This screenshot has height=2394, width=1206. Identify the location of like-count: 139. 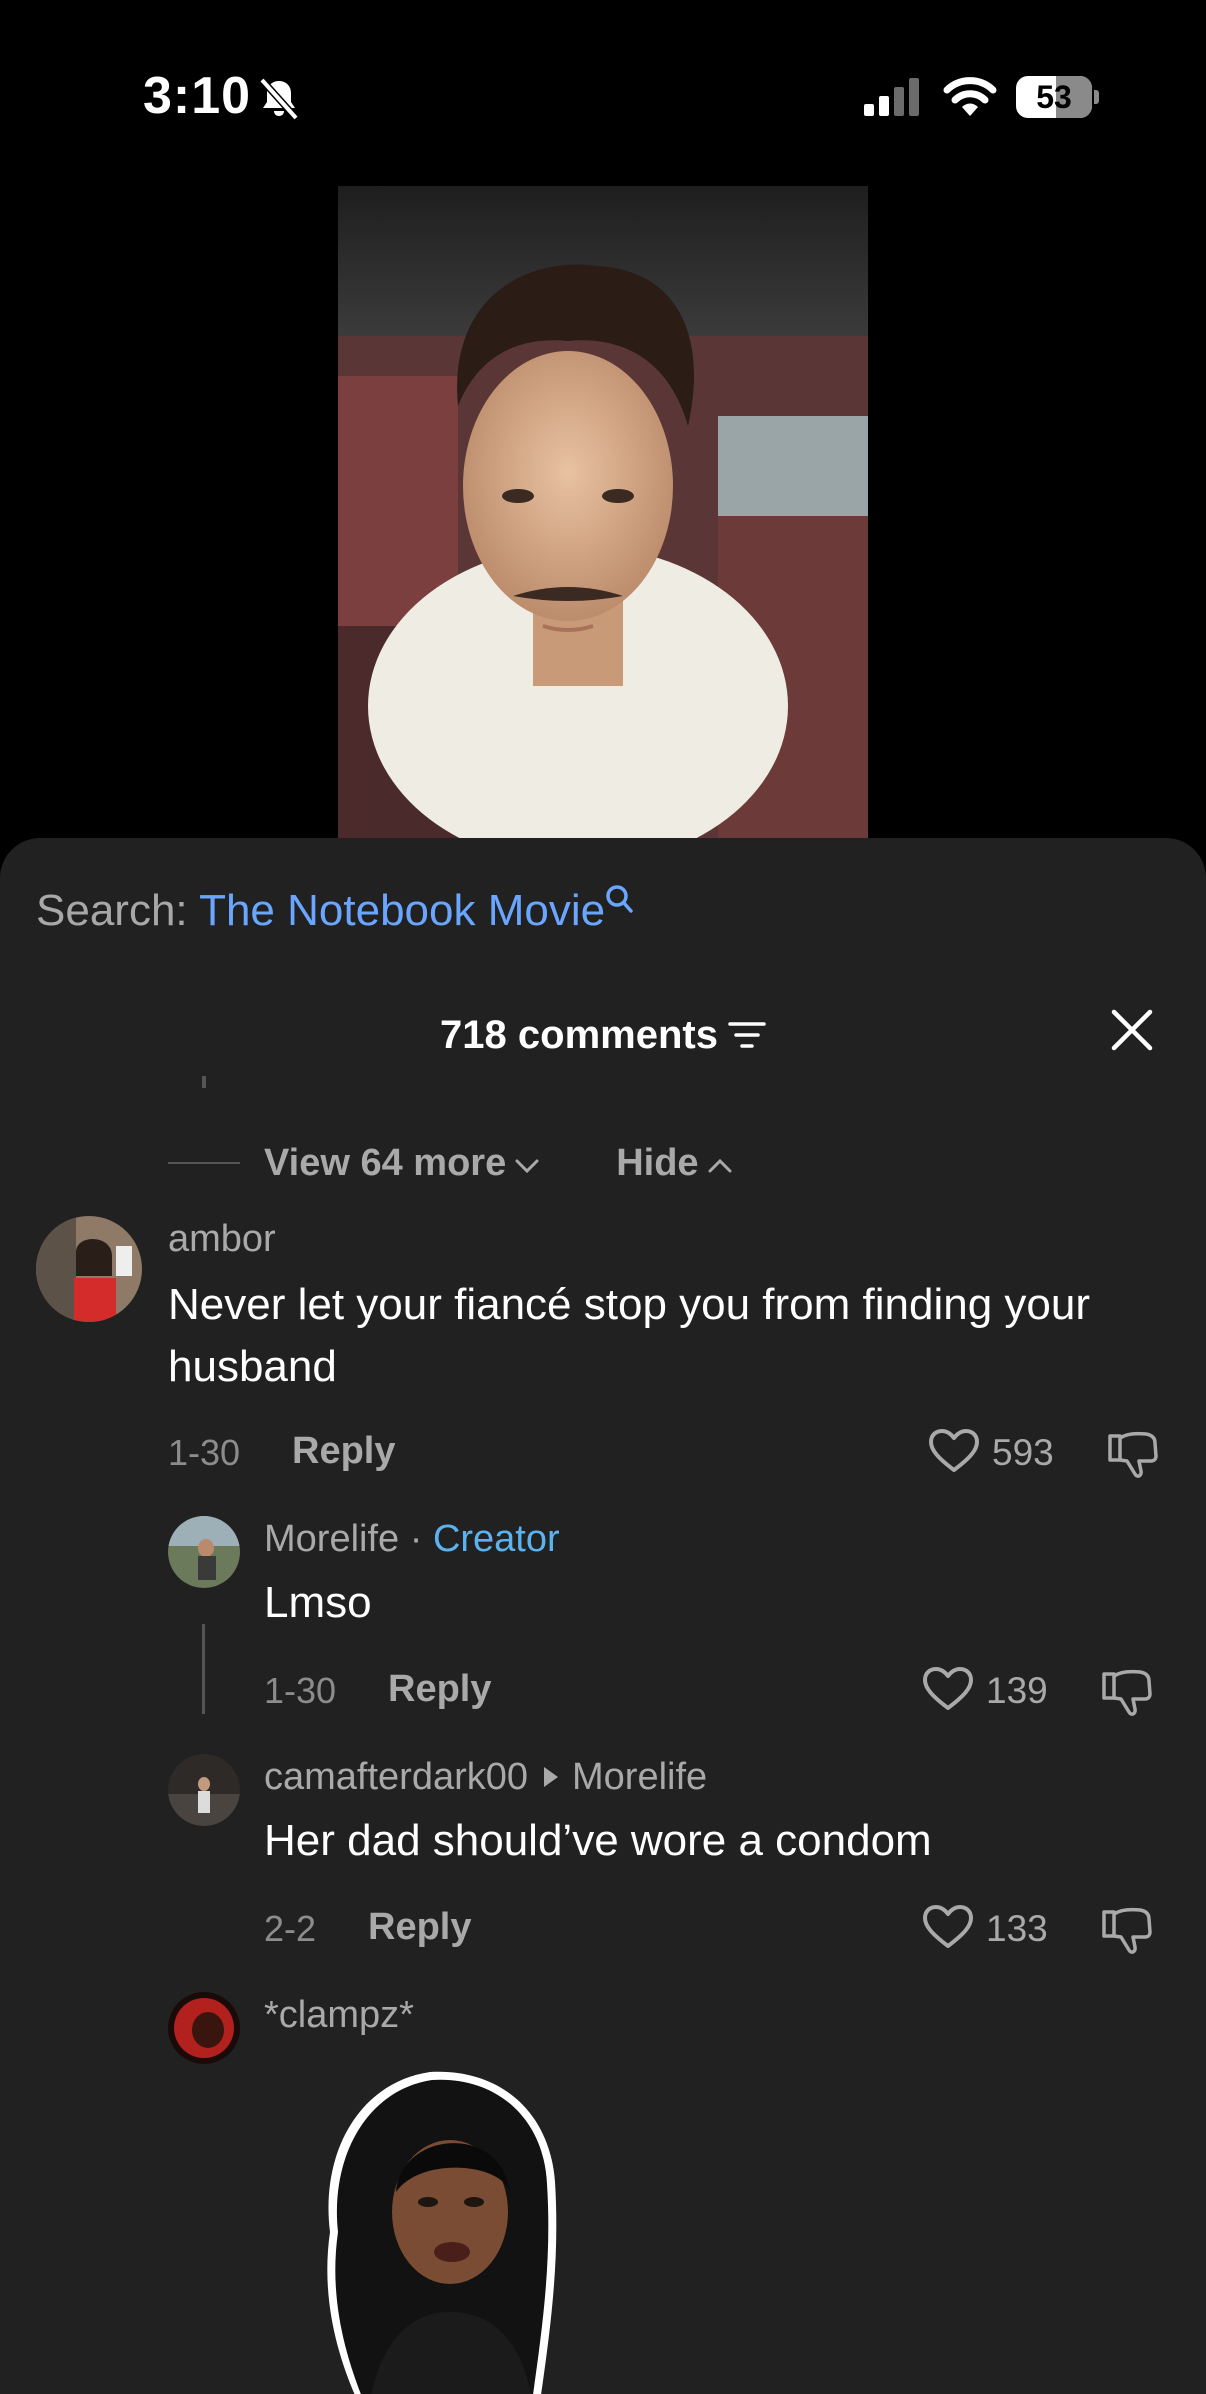
(1017, 1690).